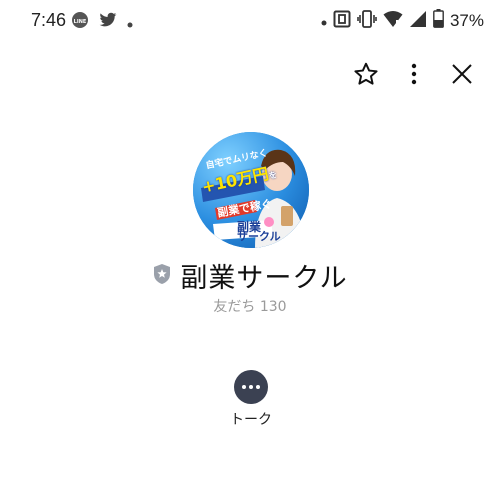 The image size is (500, 494). I want to click on status-right-icons: 37%, so click(402, 20).